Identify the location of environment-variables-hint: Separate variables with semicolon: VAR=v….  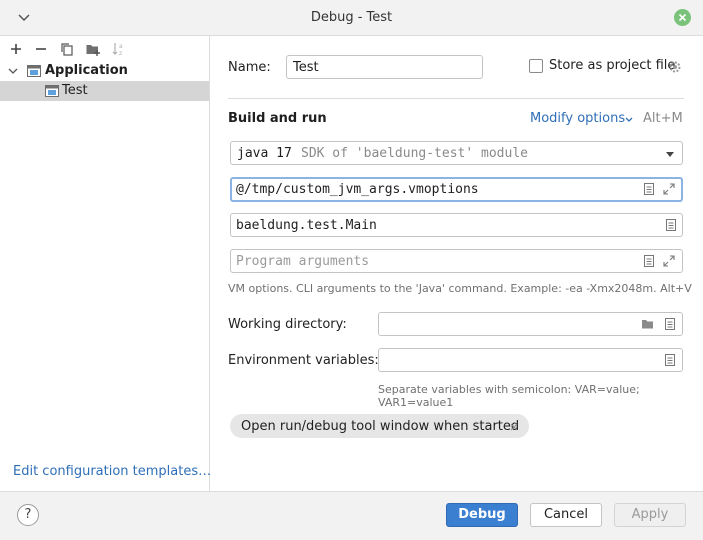
(509, 396).